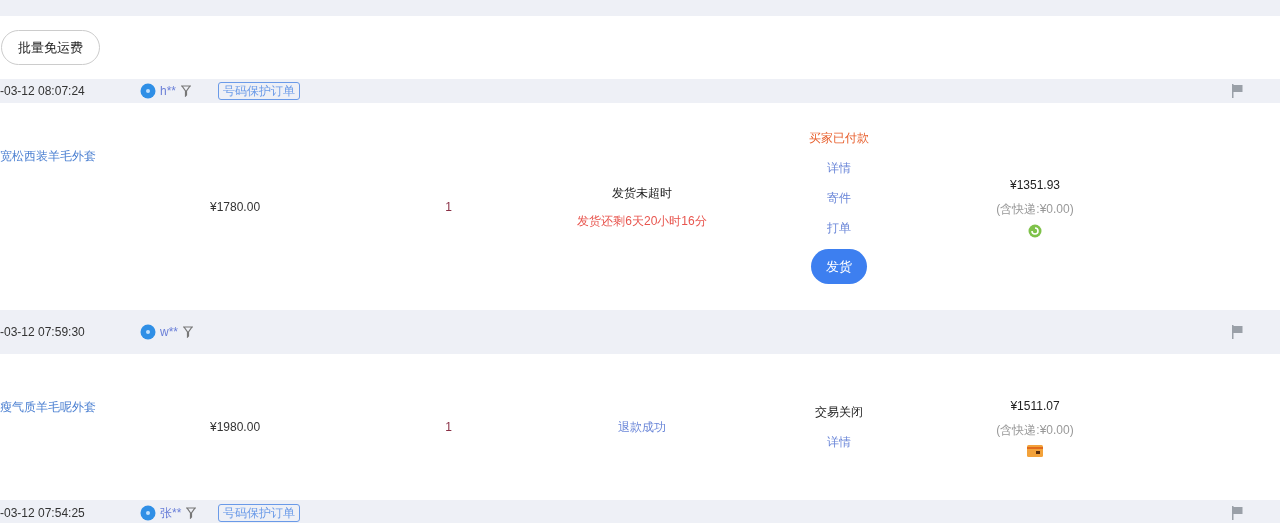 The image size is (1280, 523). I want to click on unit-price: ¥1980.00, so click(235, 427).